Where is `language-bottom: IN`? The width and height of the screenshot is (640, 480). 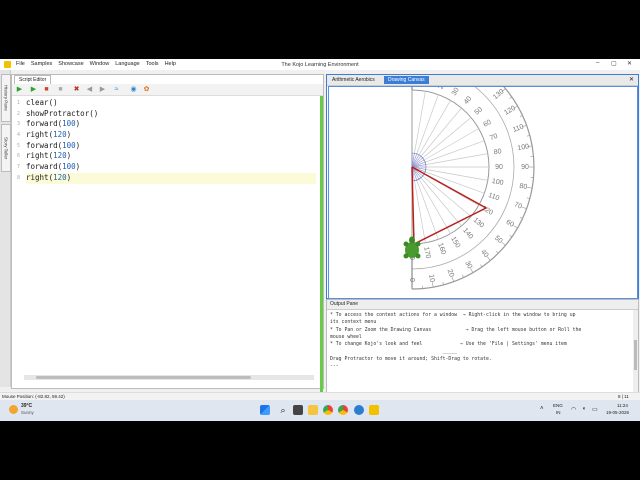
language-bottom: IN is located at coordinates (558, 412).